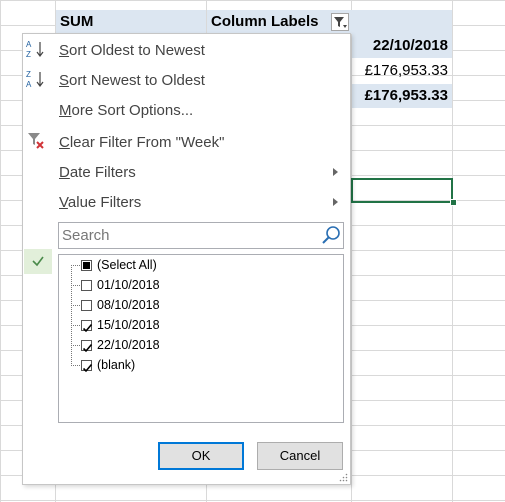 This screenshot has height=502, width=505. What do you see at coordinates (452, 251) in the screenshot?
I see `grid-line` at bounding box center [452, 251].